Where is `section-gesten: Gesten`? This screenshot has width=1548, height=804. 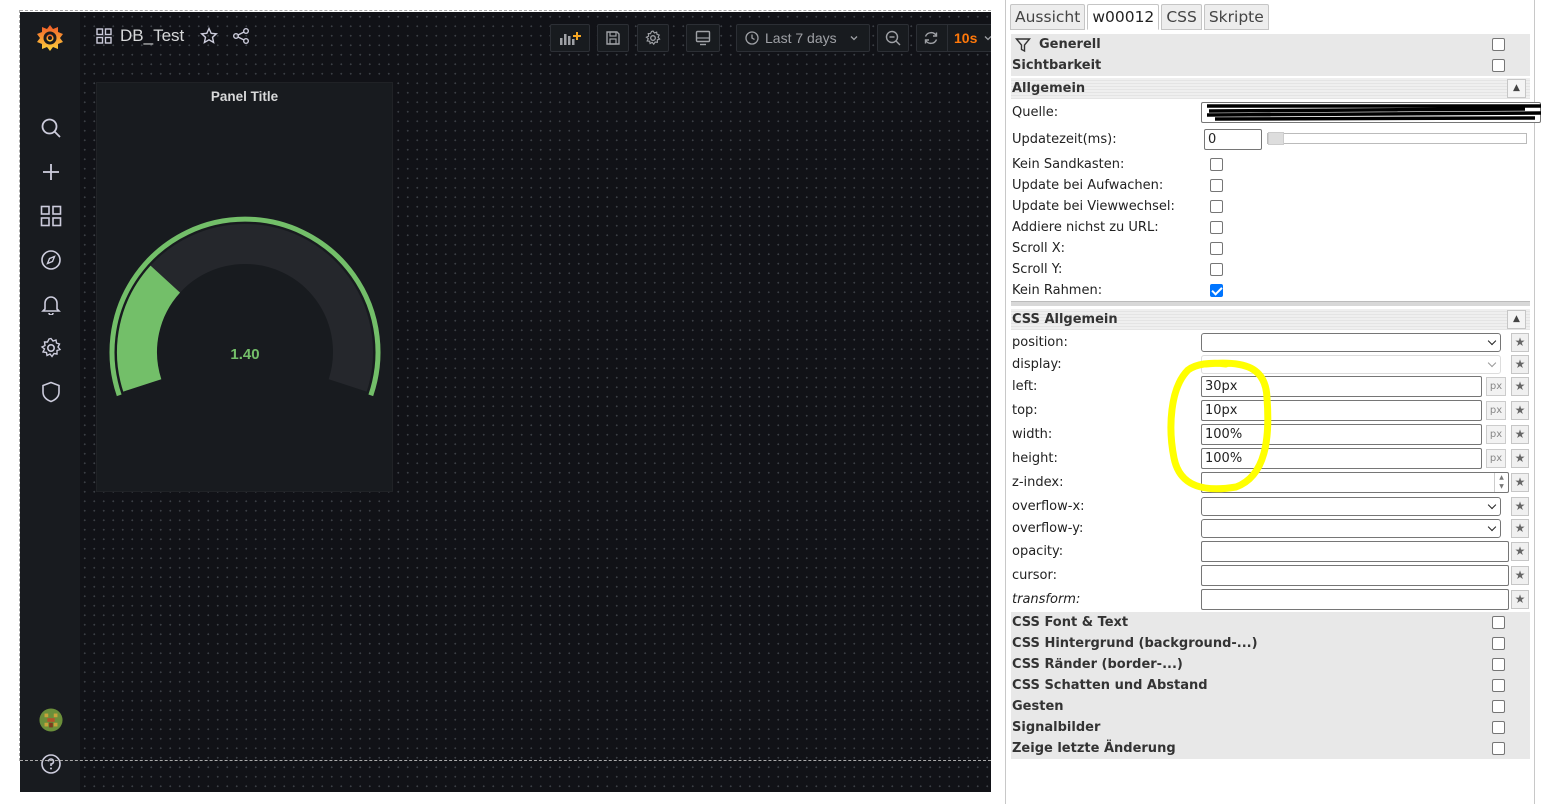 section-gesten: Gesten is located at coordinates (1270, 706).